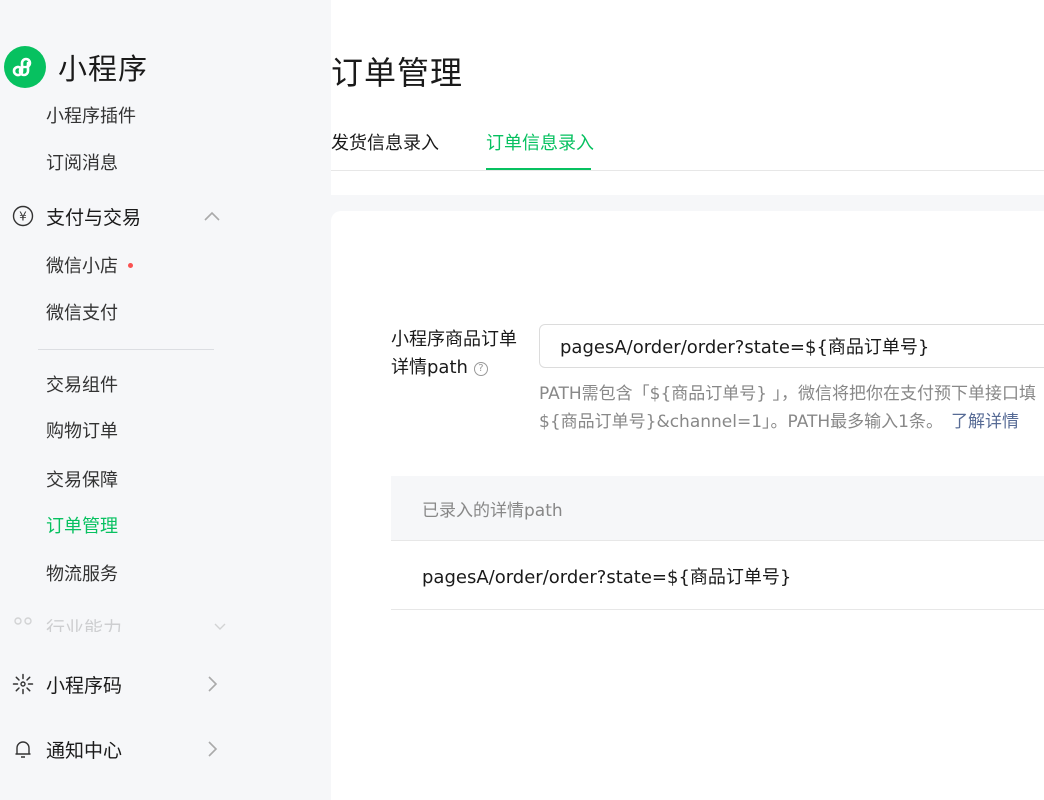 Image resolution: width=1044 pixels, height=800 pixels. I want to click on tab-order-info: 订单信息录入, so click(540, 150).